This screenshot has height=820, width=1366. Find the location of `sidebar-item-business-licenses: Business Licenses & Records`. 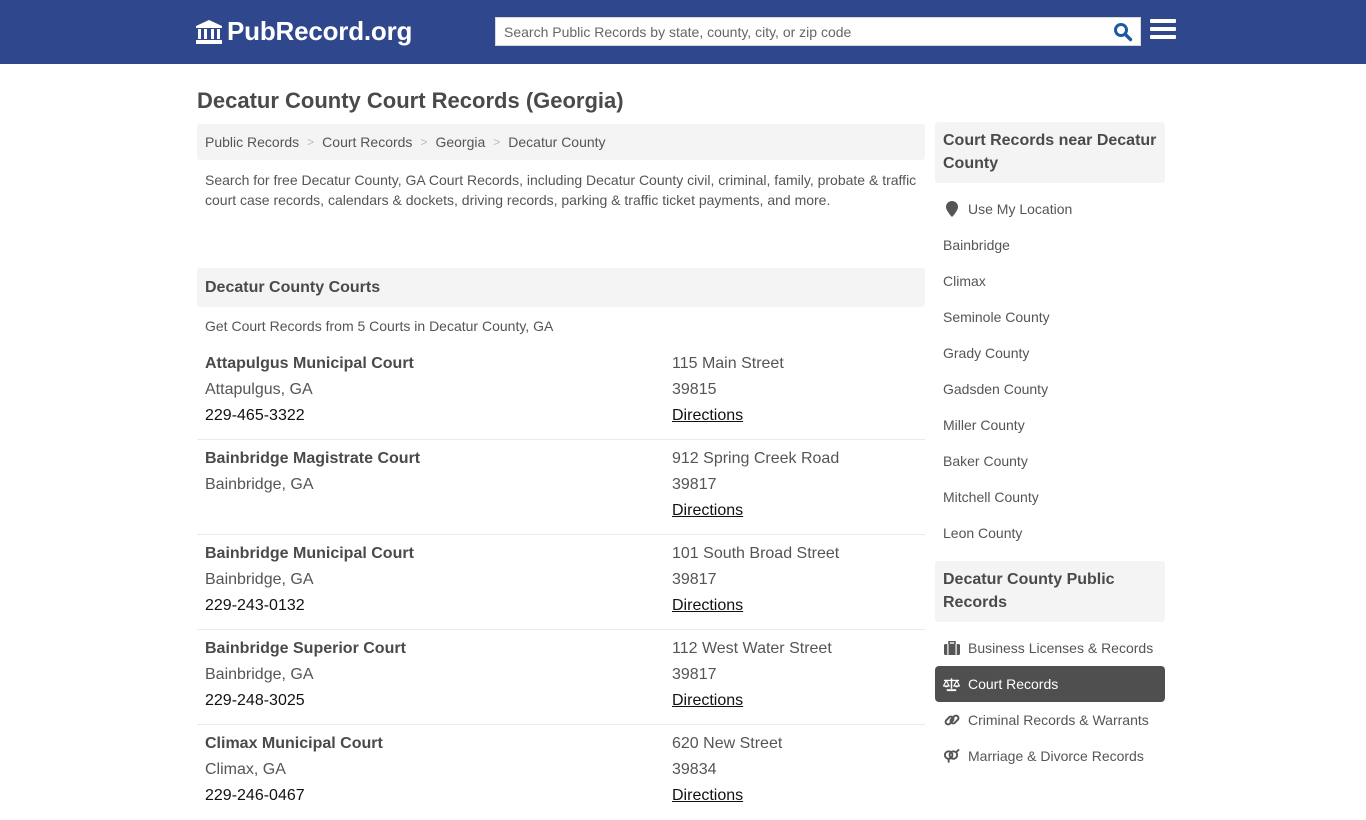

sidebar-item-business-licenses: Business Licenses & Records is located at coordinates (1050, 648).